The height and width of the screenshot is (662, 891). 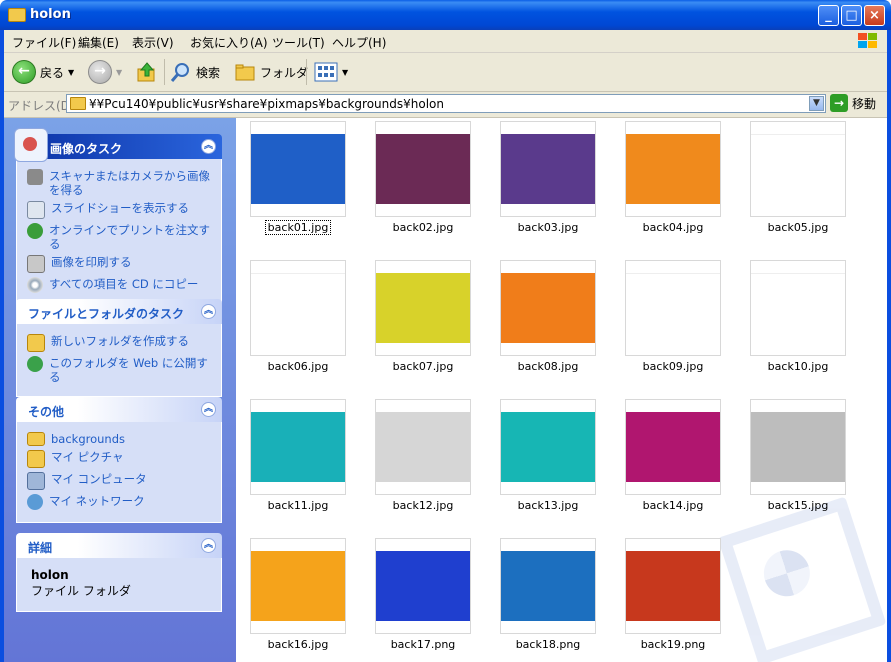 I want to click on image-tasks-header: 画像のタスク ︽, so click(x=118, y=145).